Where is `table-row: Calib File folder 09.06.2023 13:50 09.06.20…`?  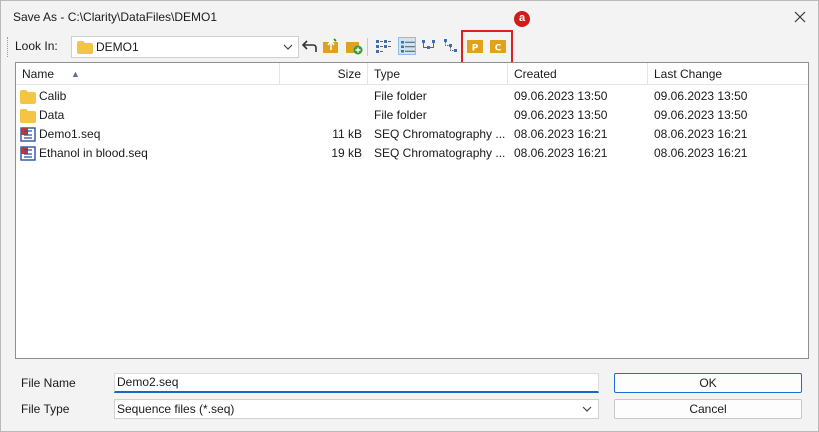 table-row: Calib File folder 09.06.2023 13:50 09.06.20… is located at coordinates (412, 96).